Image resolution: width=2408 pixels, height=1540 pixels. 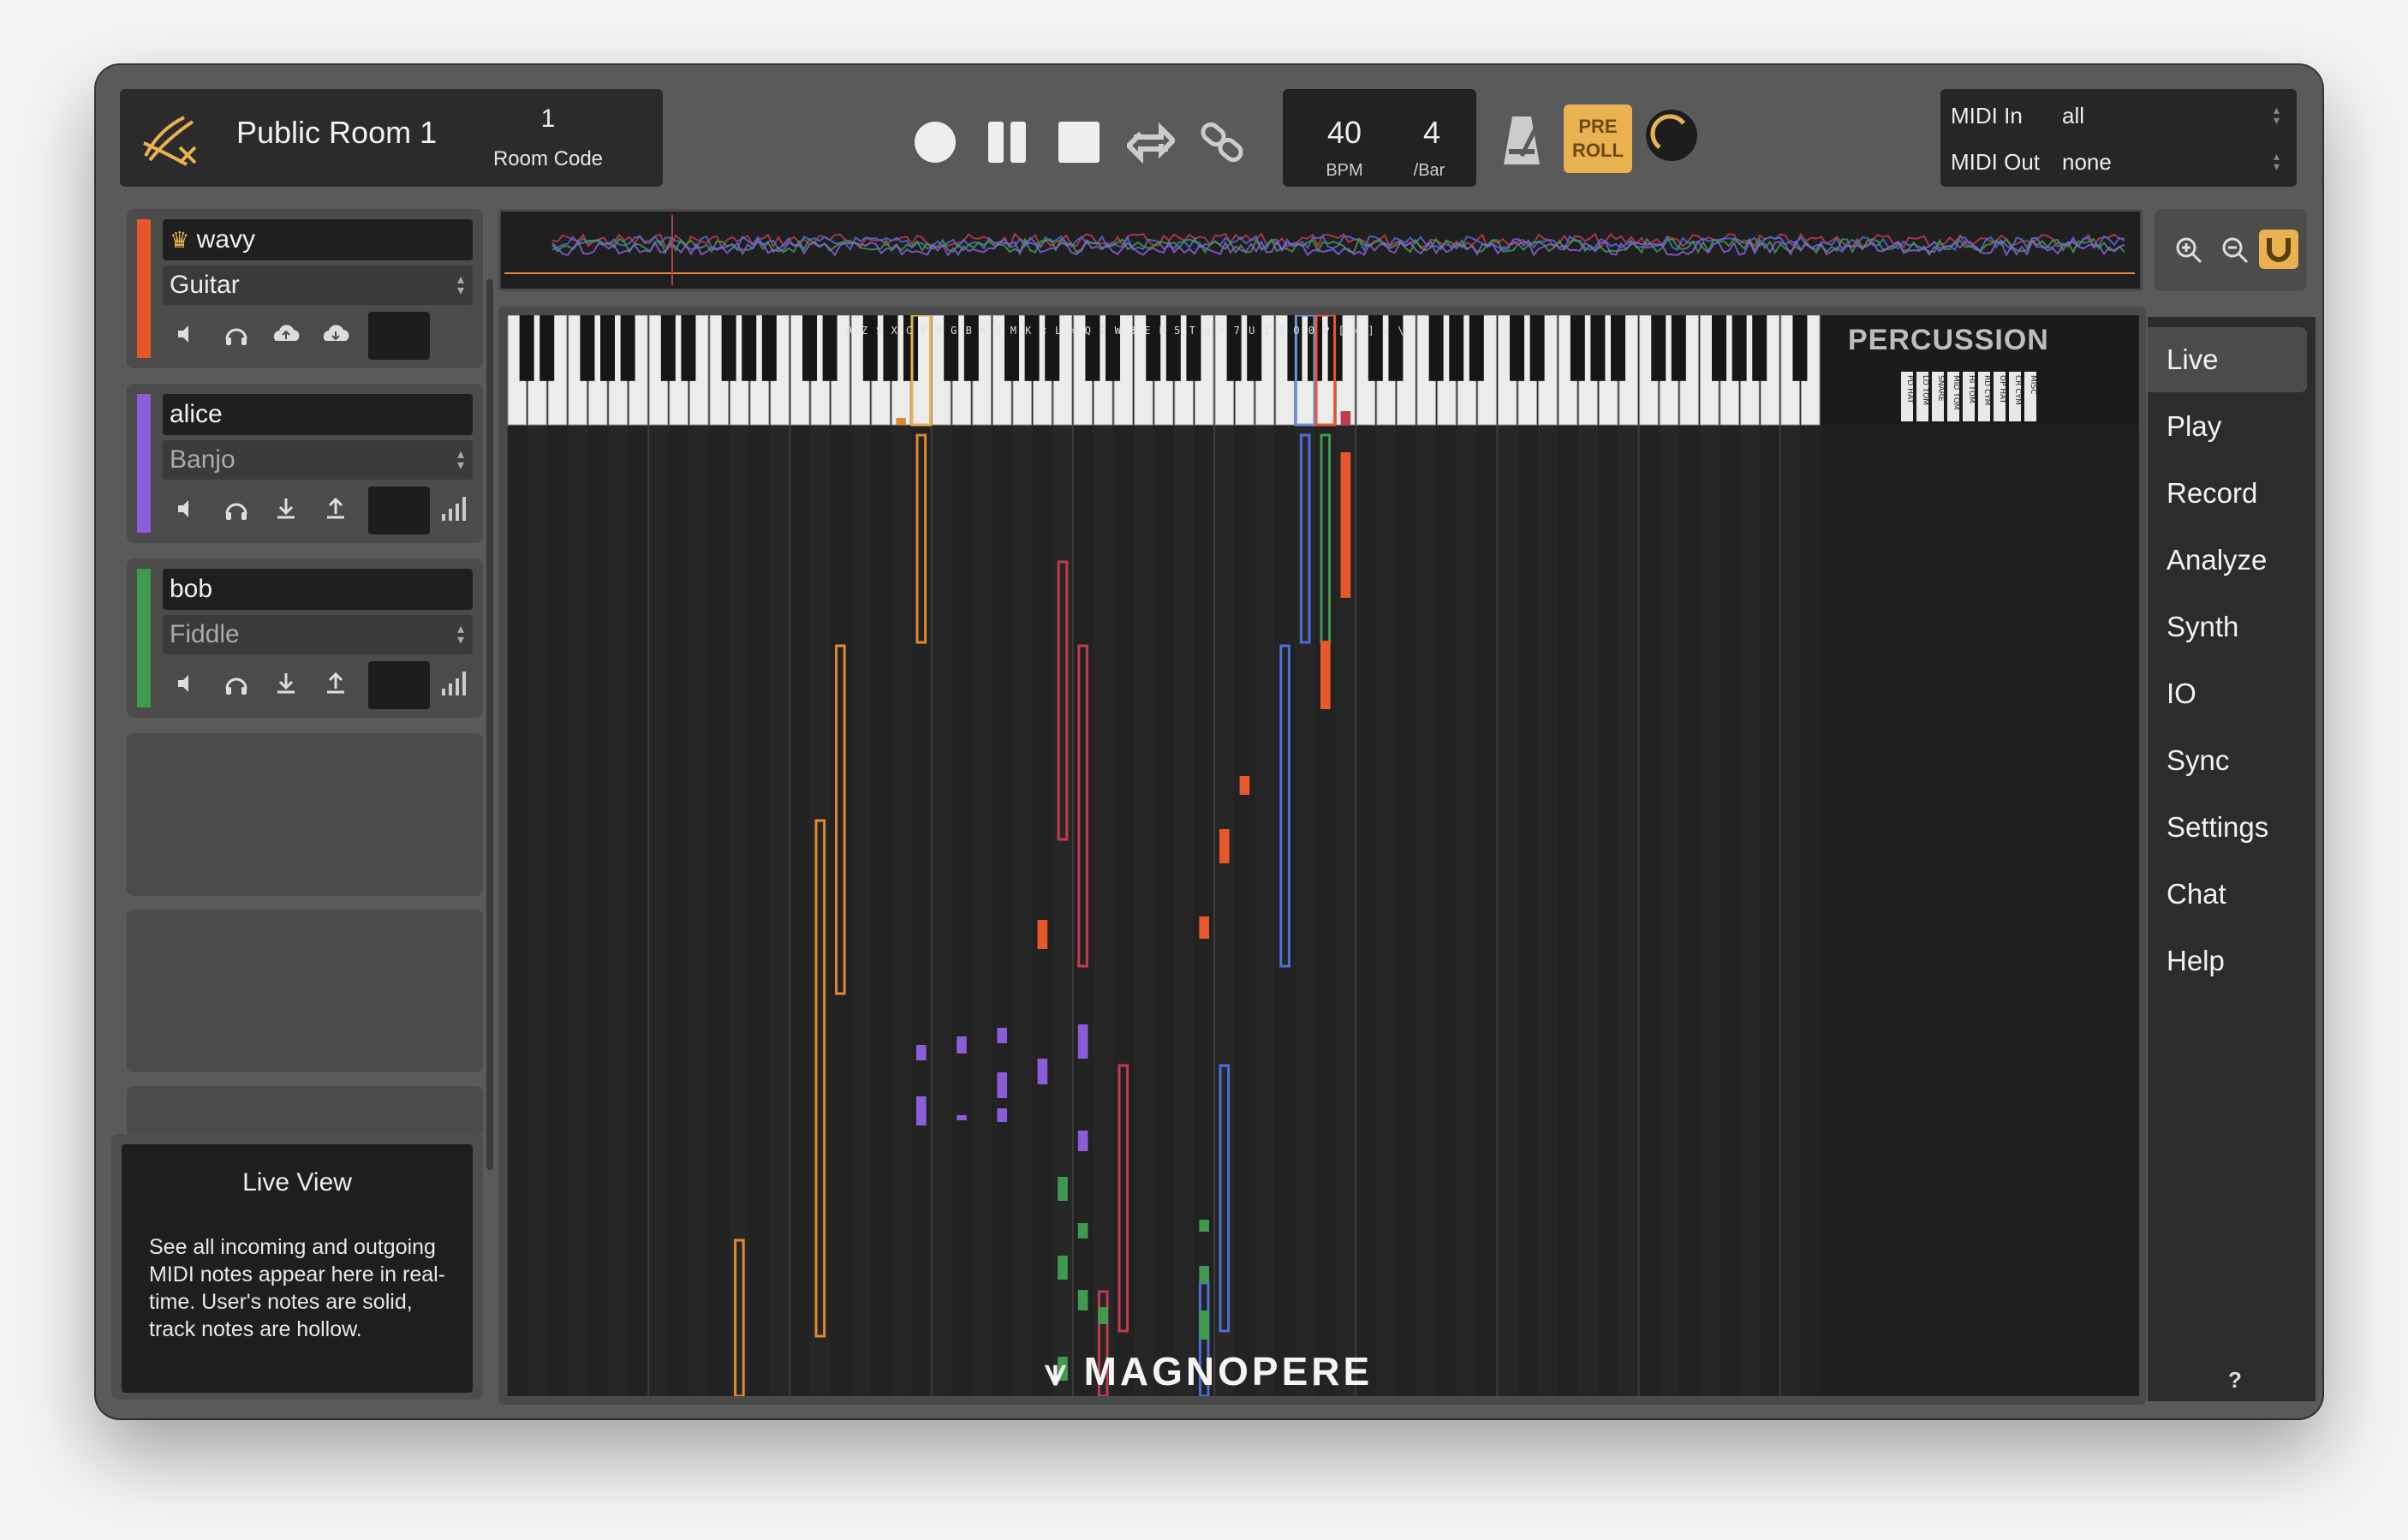 I want to click on instrument-name: Guitar, so click(x=205, y=285).